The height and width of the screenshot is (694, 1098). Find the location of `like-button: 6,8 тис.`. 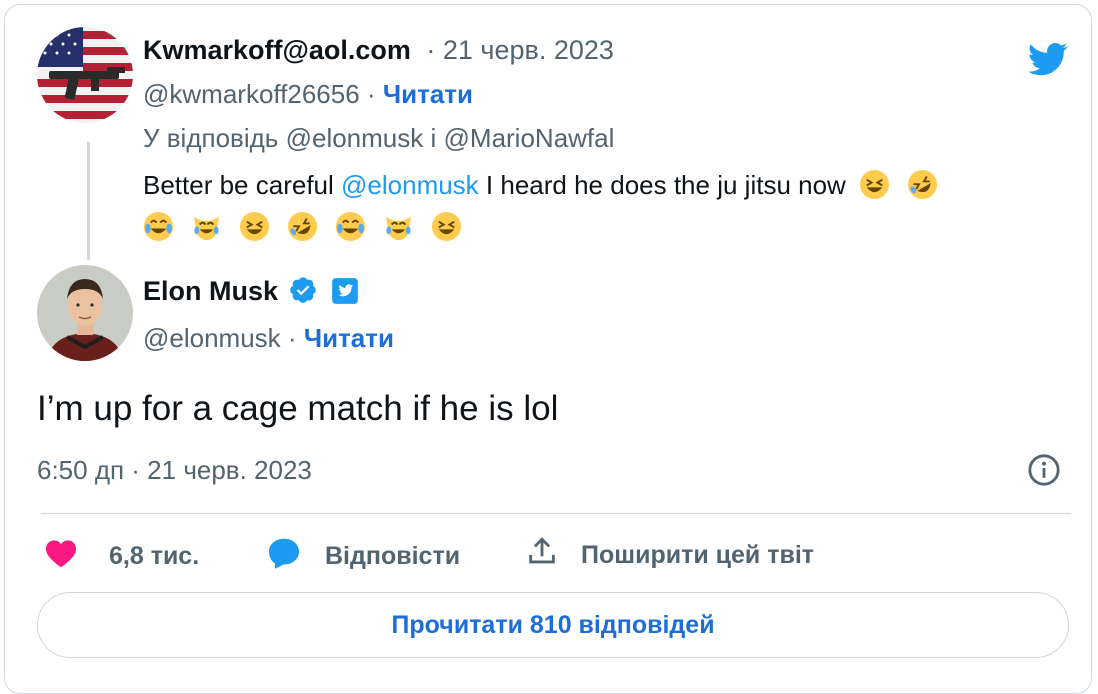

like-button: 6,8 тис. is located at coordinates (121, 556).